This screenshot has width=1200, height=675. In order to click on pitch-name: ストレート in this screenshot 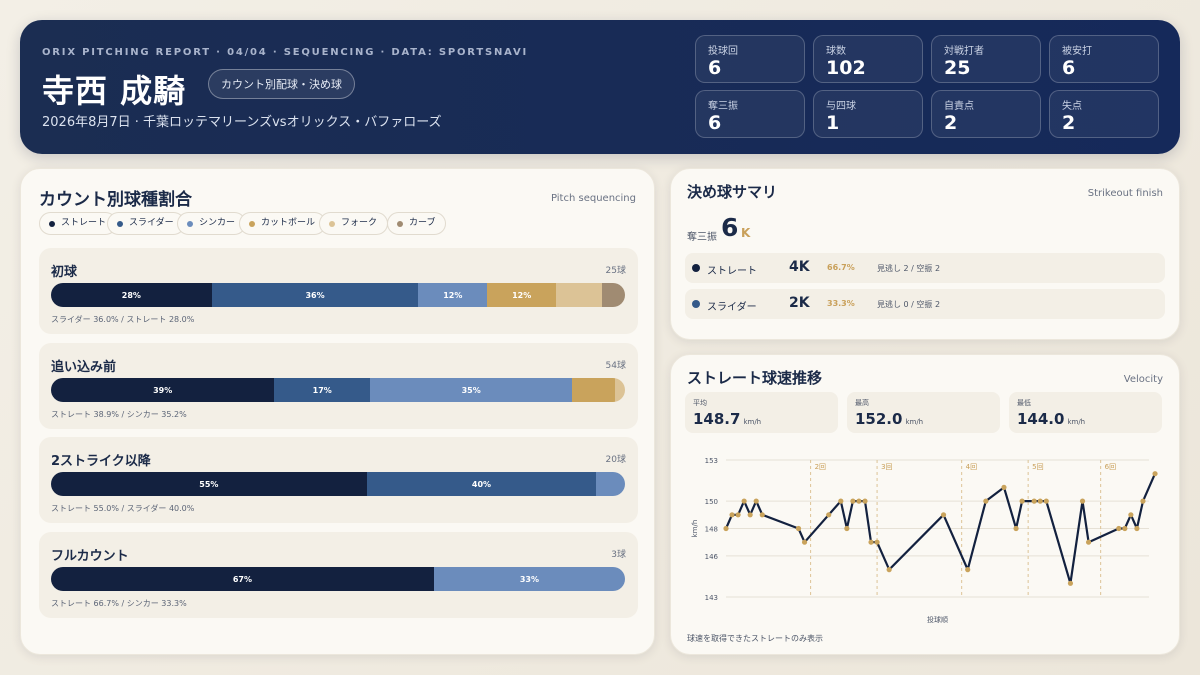, I will do `click(732, 271)`.